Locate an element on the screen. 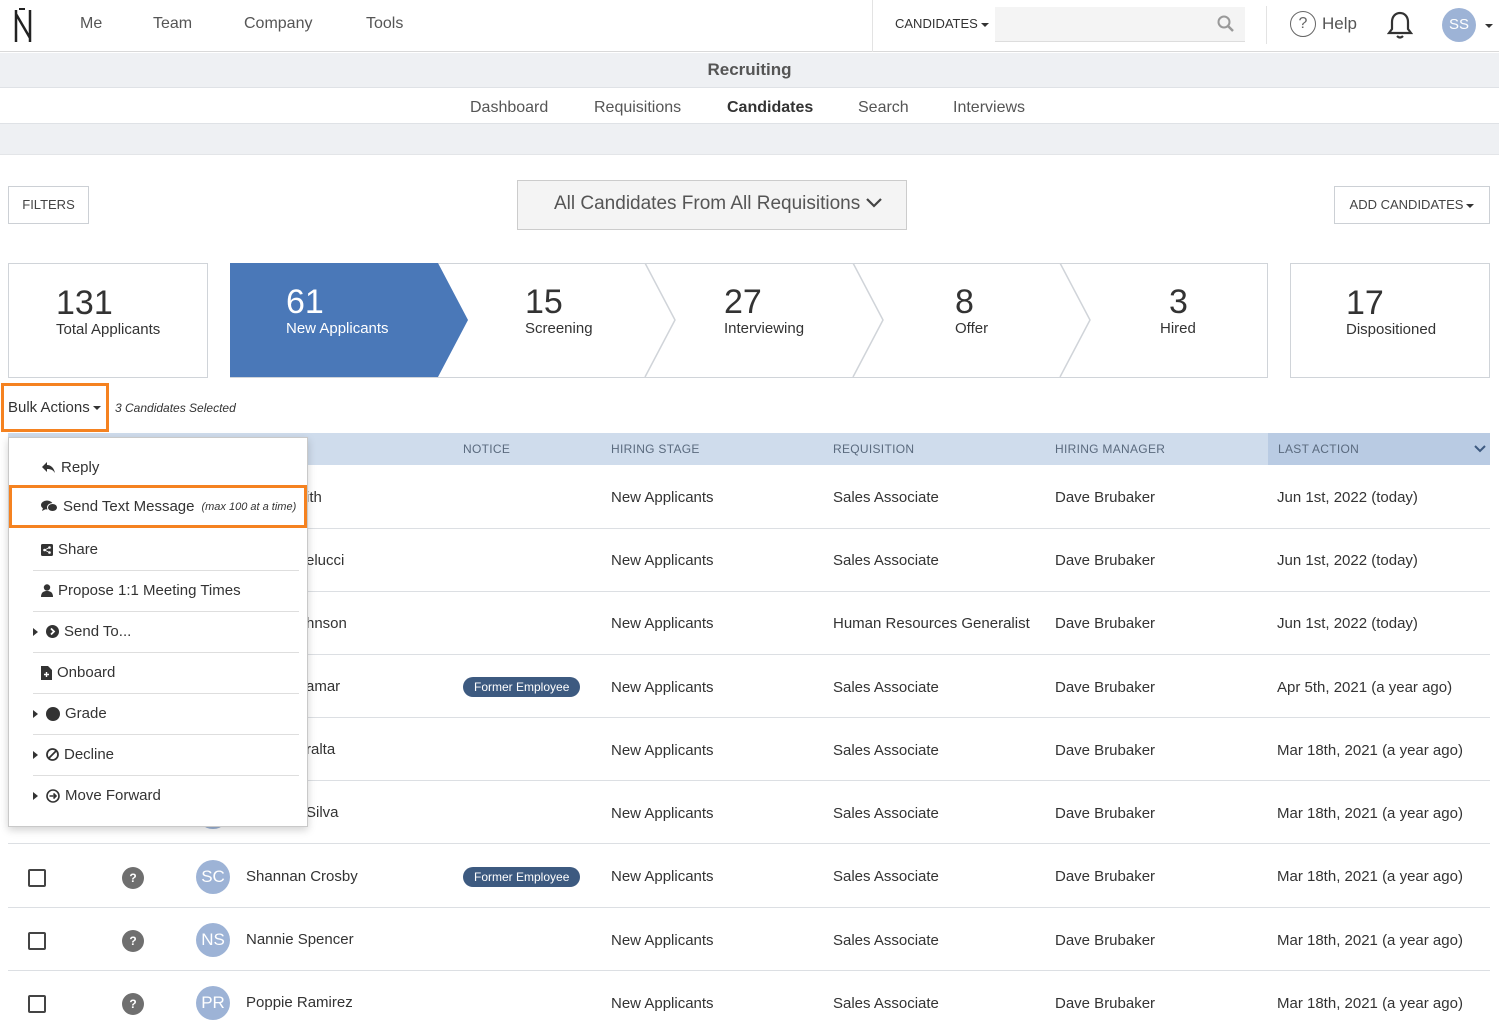  menu-item-grade: Grade is located at coordinates (166, 713).